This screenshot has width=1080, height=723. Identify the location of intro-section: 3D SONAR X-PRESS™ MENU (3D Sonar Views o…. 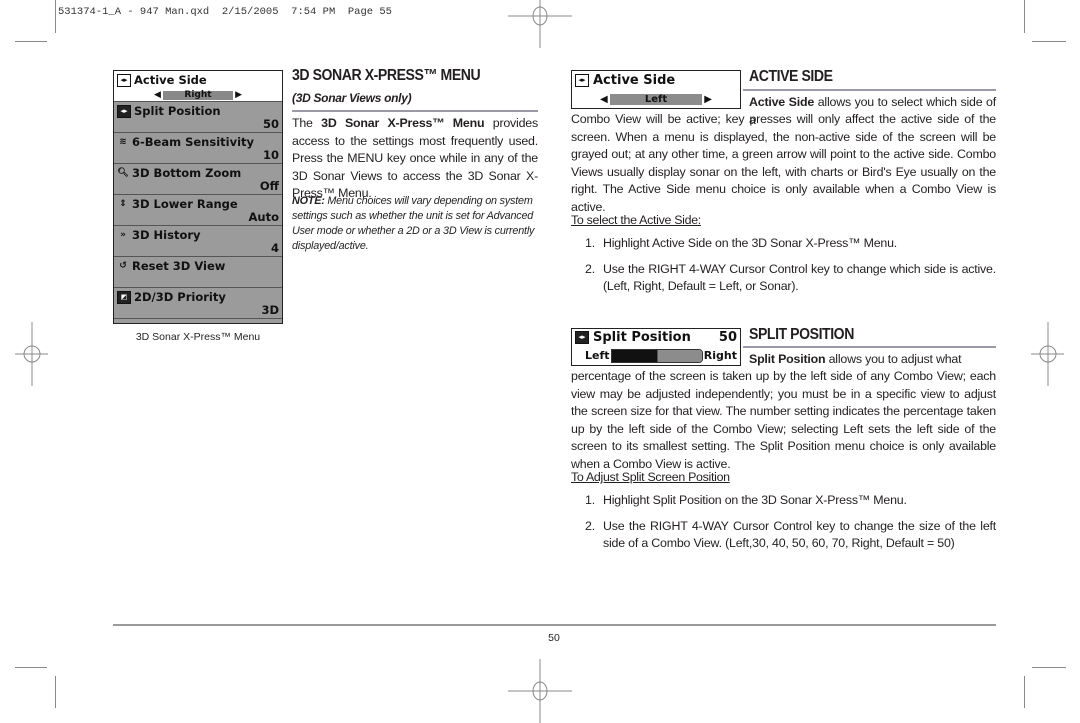
(415, 86).